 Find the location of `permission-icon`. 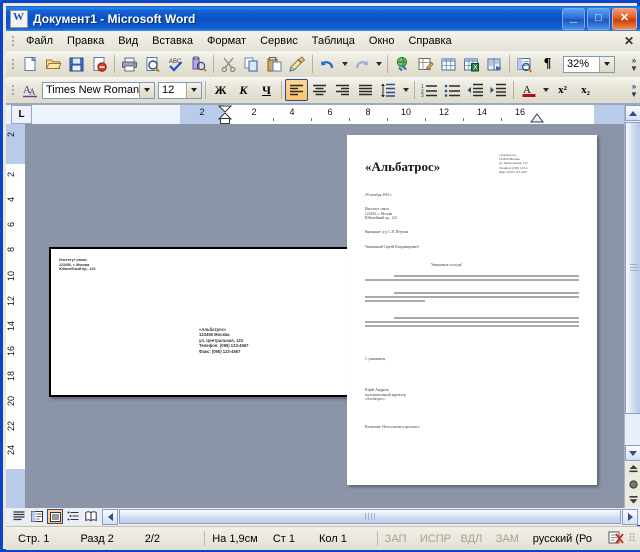

permission-icon is located at coordinates (99, 64).